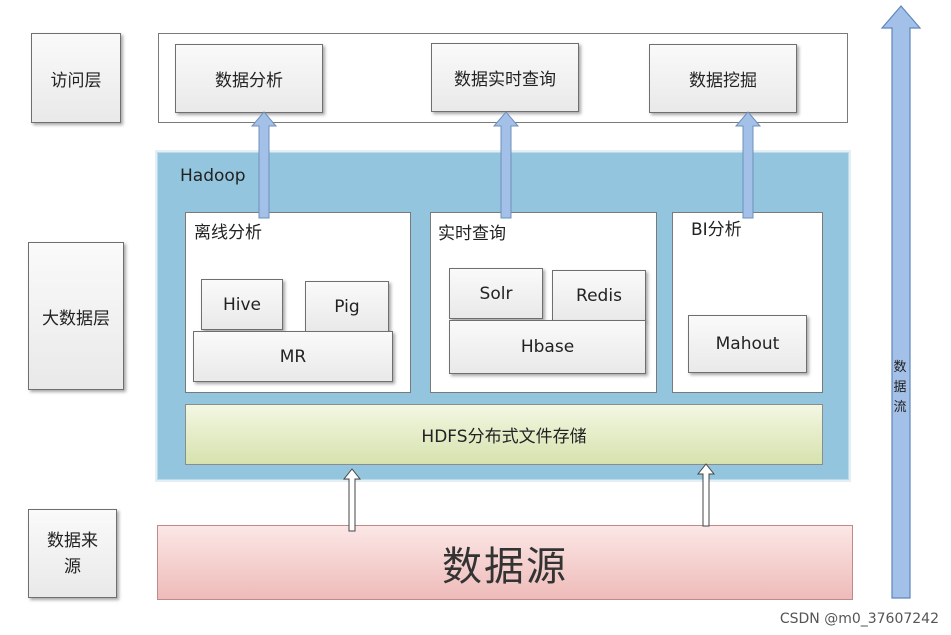  I want to click on hive-box: Hive, so click(242, 304).